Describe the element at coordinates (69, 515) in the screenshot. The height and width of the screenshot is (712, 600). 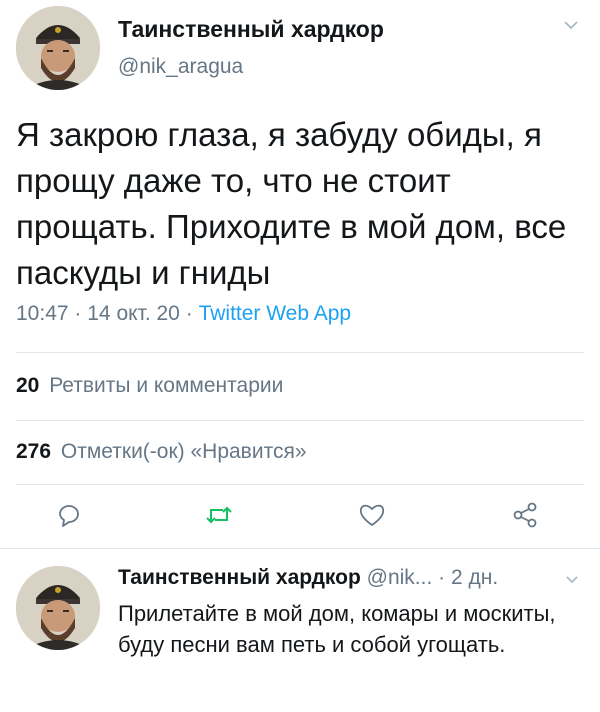
I see `reply-icon` at that location.